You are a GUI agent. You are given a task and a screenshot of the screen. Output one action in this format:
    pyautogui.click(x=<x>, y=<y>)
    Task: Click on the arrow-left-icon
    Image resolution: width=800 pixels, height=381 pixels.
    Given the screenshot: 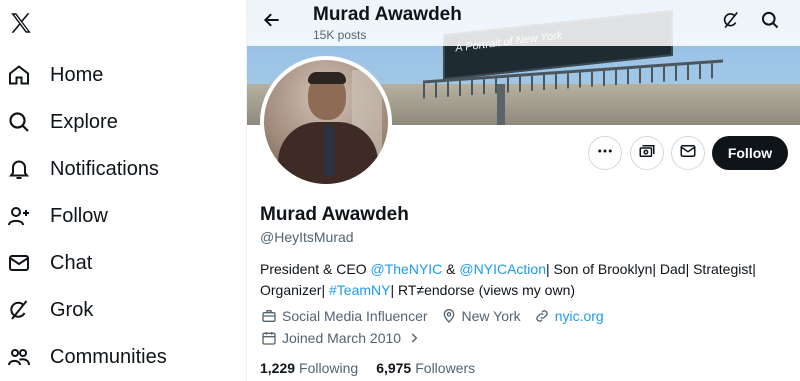 What is the action you would take?
    pyautogui.click(x=272, y=22)
    